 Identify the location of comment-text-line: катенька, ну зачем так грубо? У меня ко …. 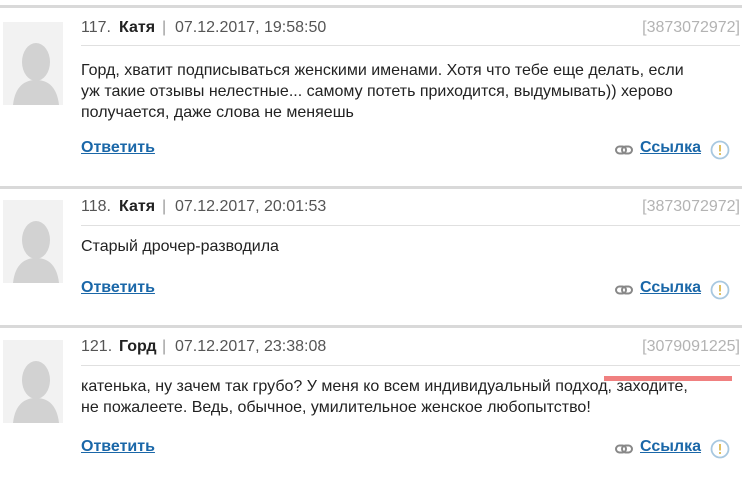
(384, 386).